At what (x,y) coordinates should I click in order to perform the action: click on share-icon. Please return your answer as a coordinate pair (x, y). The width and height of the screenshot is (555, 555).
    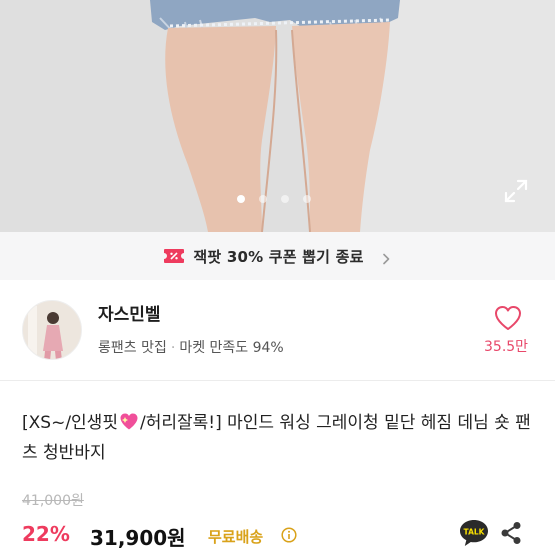
    Looking at the image, I should click on (511, 533).